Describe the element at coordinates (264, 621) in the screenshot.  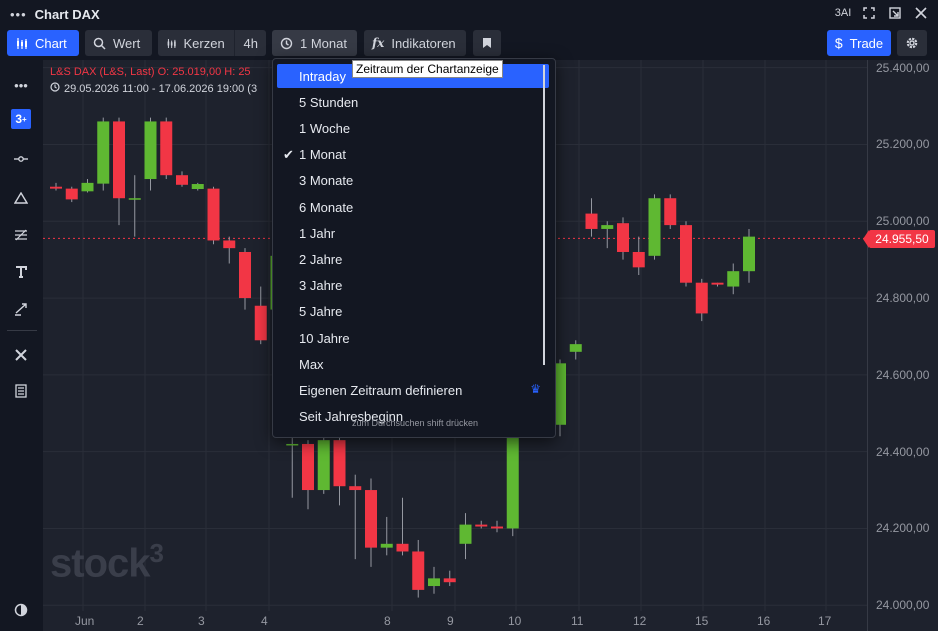
I see `time-tick-label: 4` at that location.